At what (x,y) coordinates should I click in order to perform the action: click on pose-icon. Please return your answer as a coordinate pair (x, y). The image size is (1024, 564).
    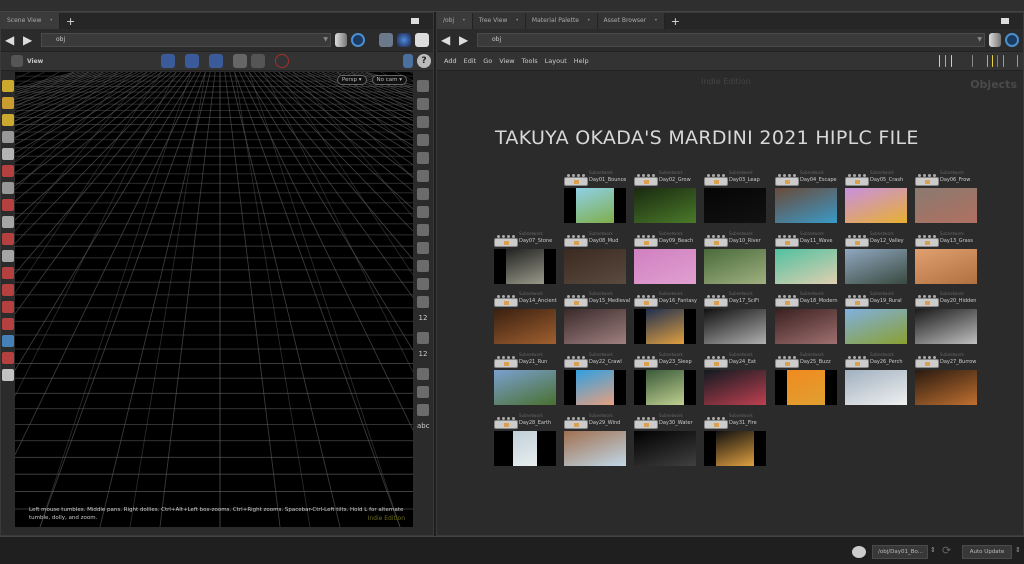
    Looking at the image, I should click on (8, 222).